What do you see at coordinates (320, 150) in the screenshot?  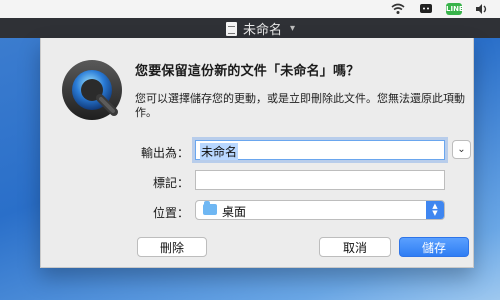 I see `export-as-input: 未命名` at bounding box center [320, 150].